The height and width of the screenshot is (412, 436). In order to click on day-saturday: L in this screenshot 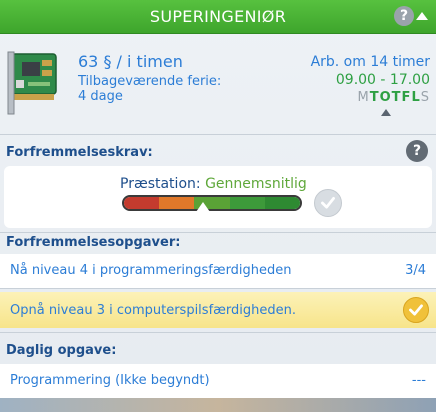, I will do `click(416, 97)`.